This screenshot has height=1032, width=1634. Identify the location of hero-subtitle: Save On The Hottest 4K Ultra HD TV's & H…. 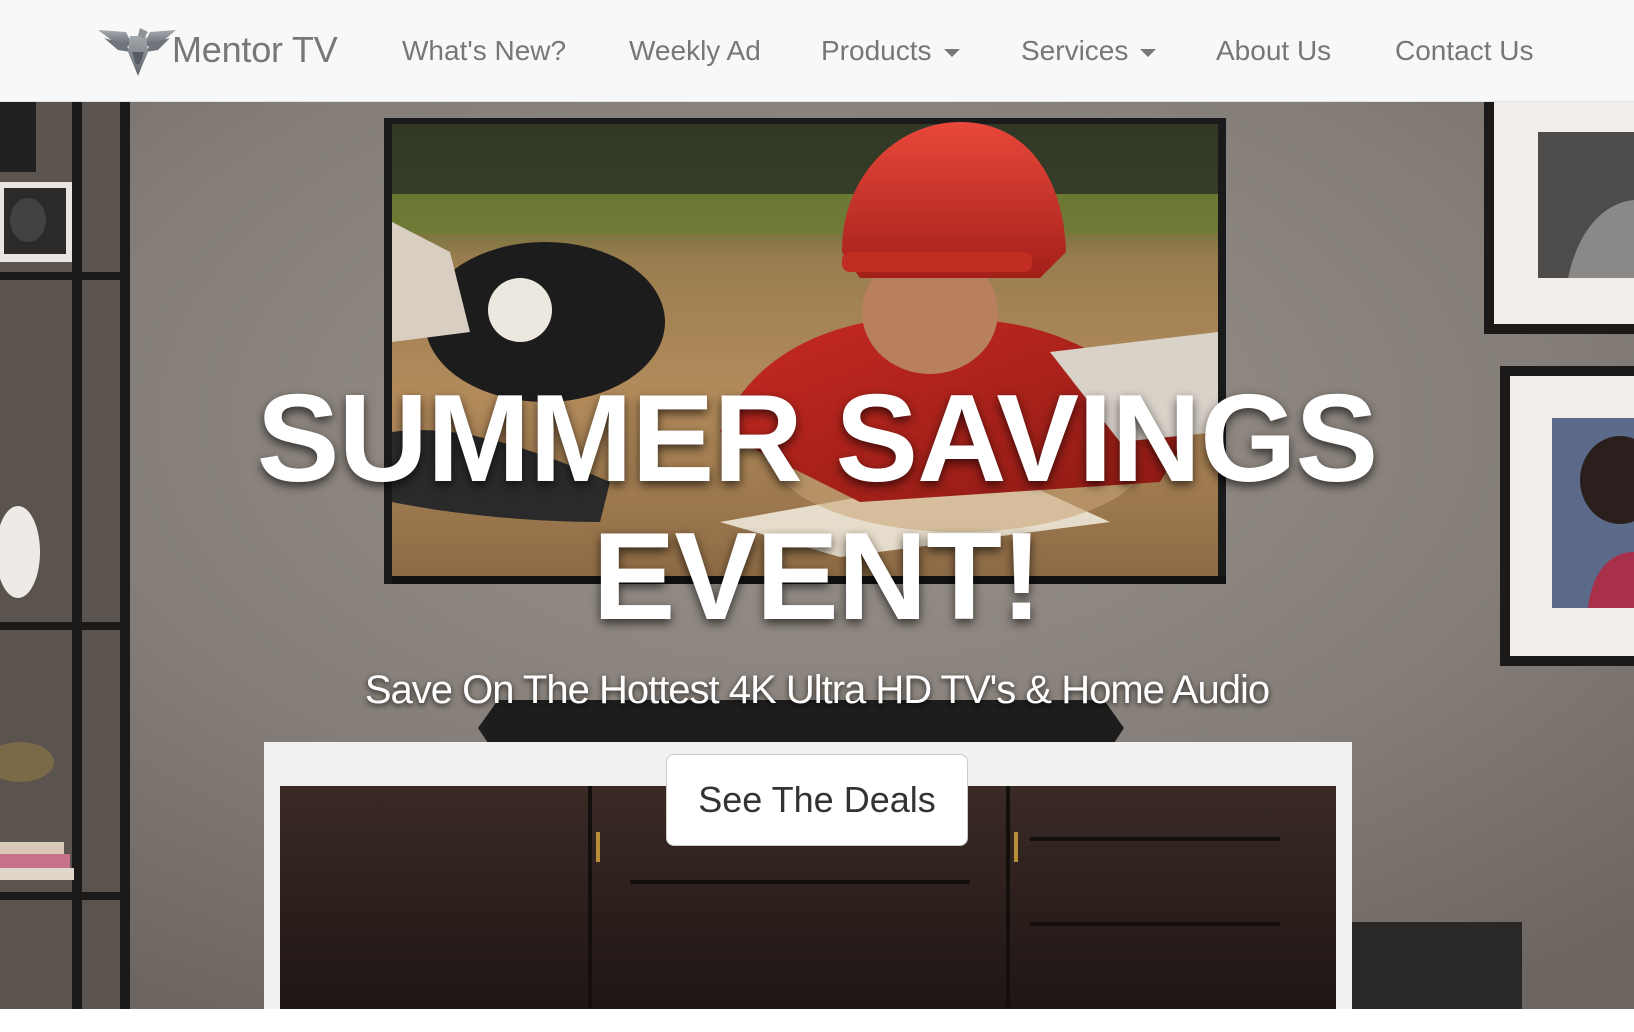
(817, 690).